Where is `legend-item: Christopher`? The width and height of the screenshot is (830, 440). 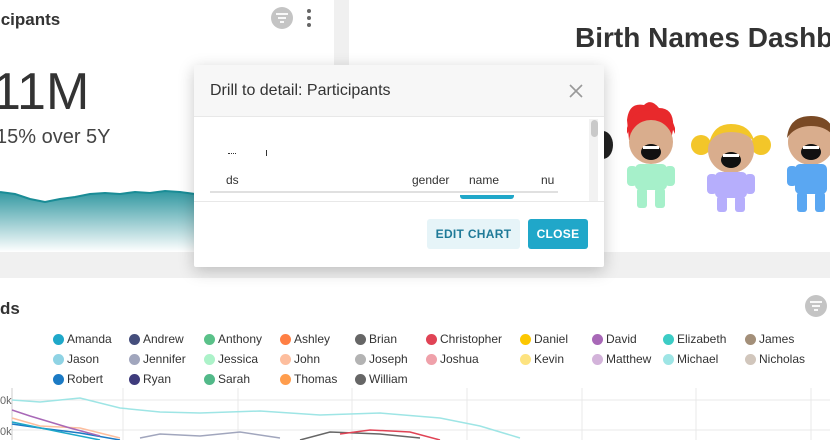
legend-item: Christopher is located at coordinates (464, 339).